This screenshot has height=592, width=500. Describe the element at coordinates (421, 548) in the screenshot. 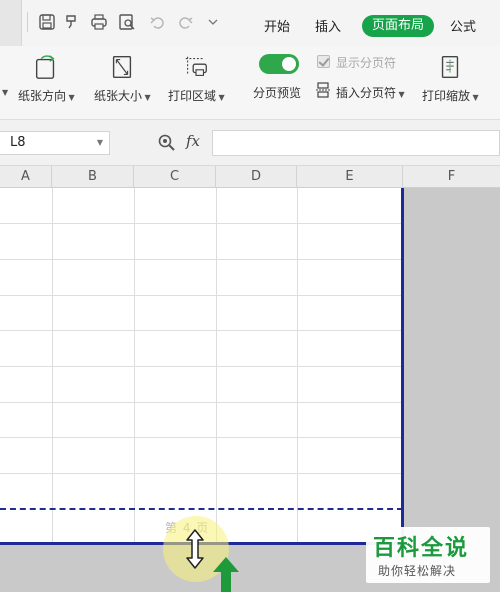

I see `watermark-title: 百科全说` at that location.